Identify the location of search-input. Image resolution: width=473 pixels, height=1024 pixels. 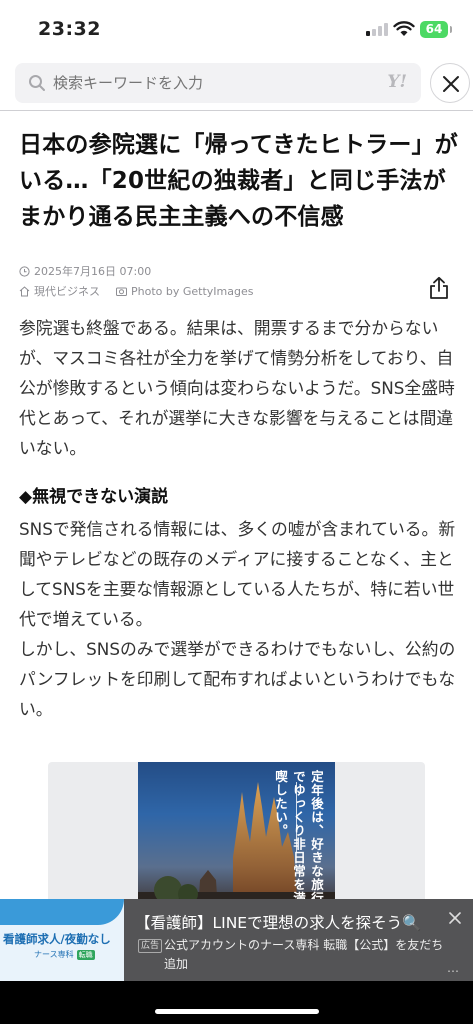
(213, 83).